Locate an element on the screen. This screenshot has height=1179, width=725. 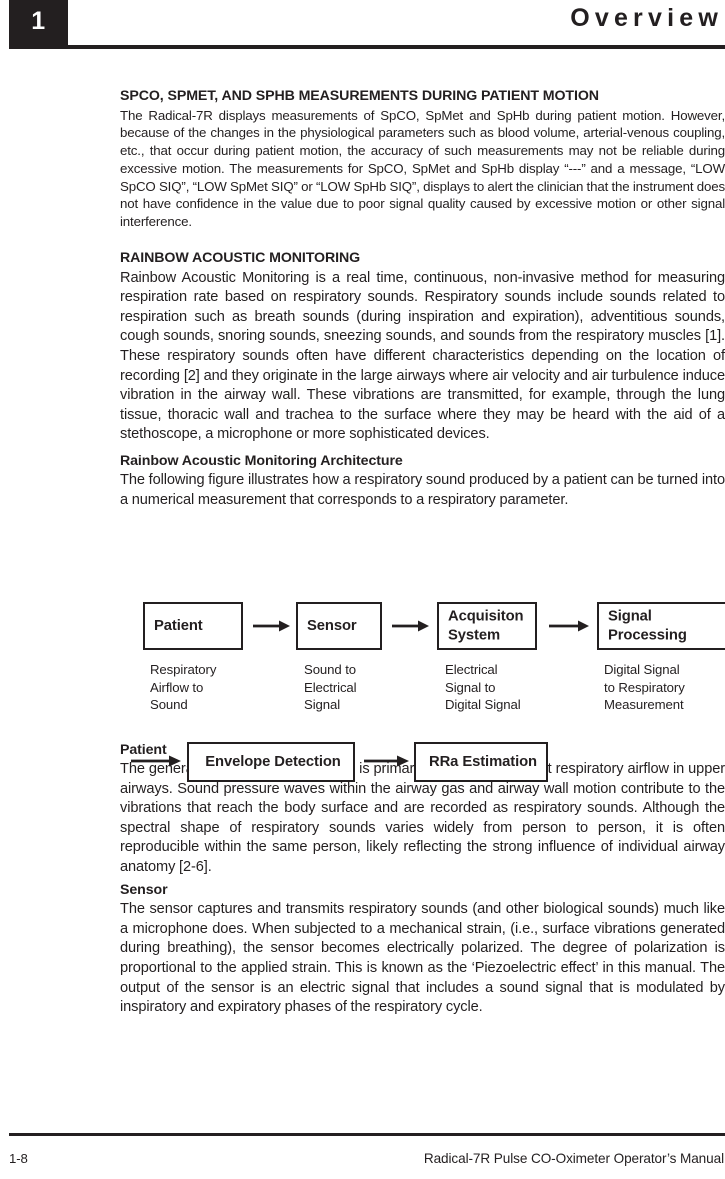
diagram-box-acquisition-system: Acquisiton System is located at coordinates (487, 626).